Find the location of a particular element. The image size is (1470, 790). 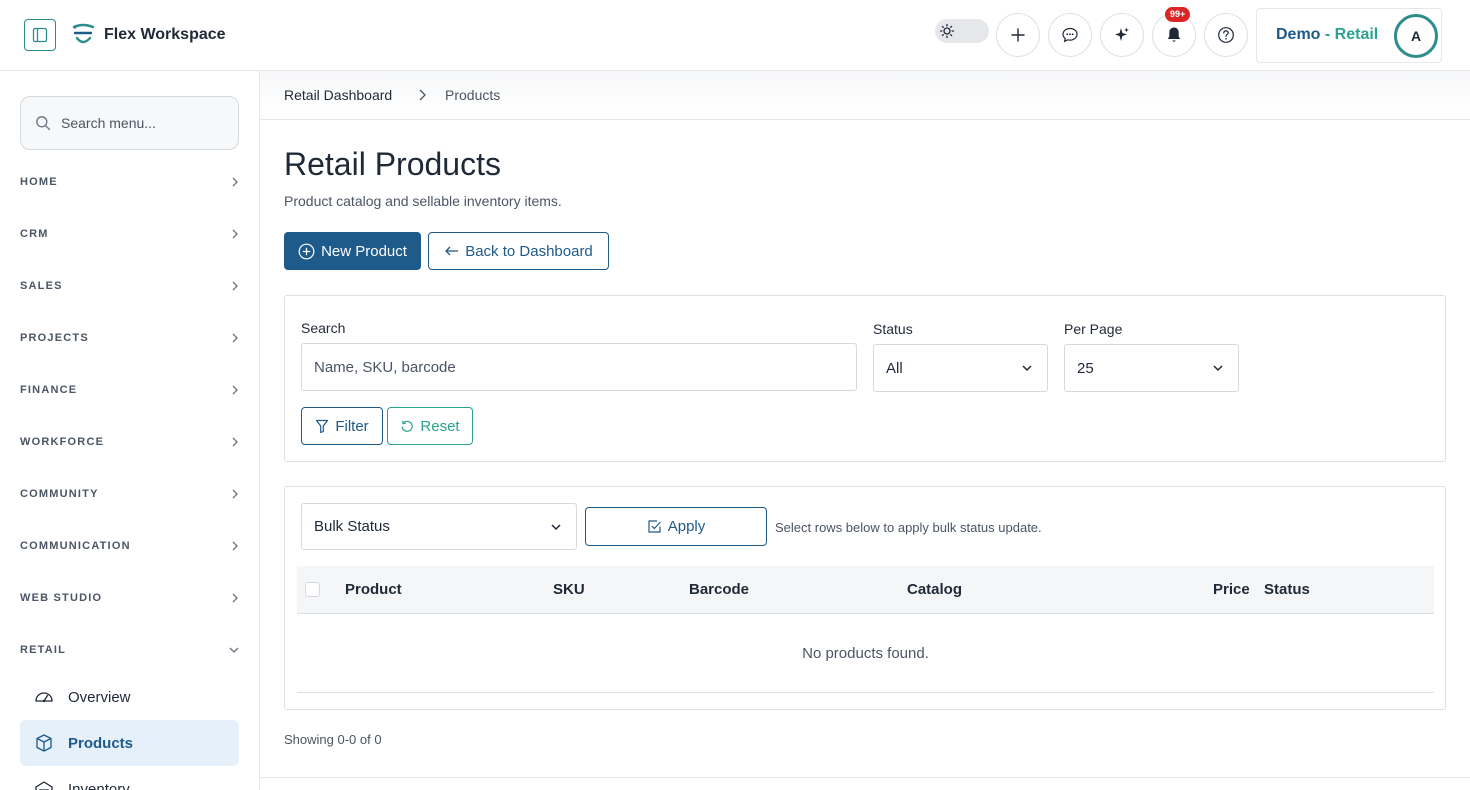

status-label: Status is located at coordinates (893, 329).